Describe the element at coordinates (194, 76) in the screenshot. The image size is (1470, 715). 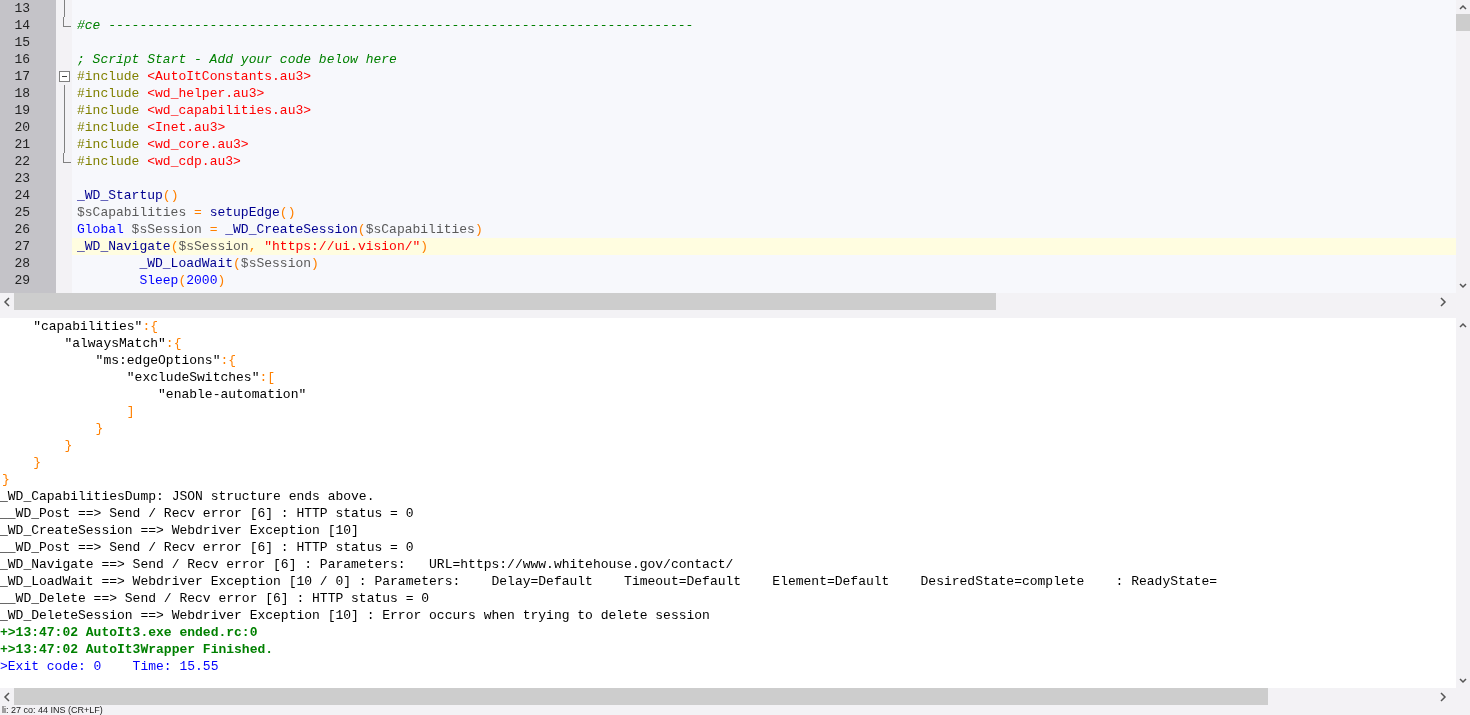
I see `code-line: #include <AutoItConstants.au3>` at that location.